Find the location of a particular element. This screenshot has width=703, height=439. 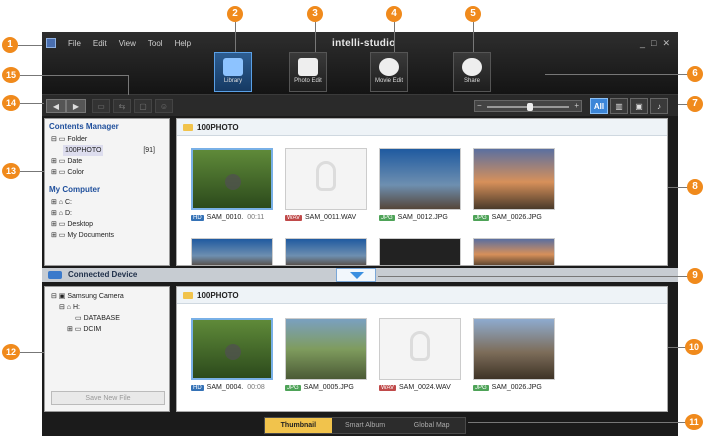

tree-database-label: DATABASE is located at coordinates (101, 318).